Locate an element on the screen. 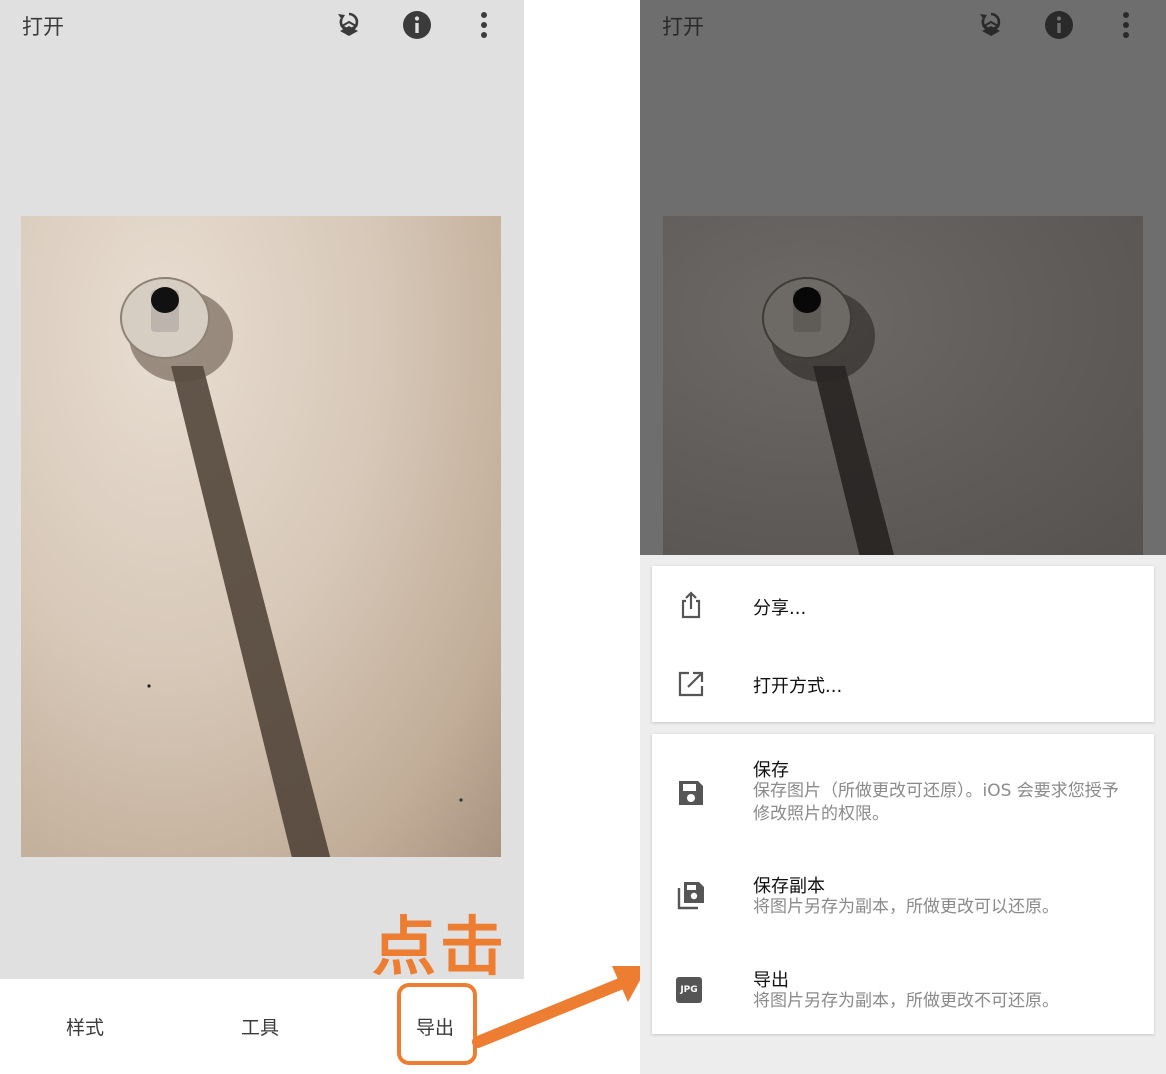 Image resolution: width=1166 pixels, height=1074 pixels. save-description: 保存图片（所做更改可还原）。iOS 会要求您授予修改照片的权限。 is located at coordinates (936, 802).